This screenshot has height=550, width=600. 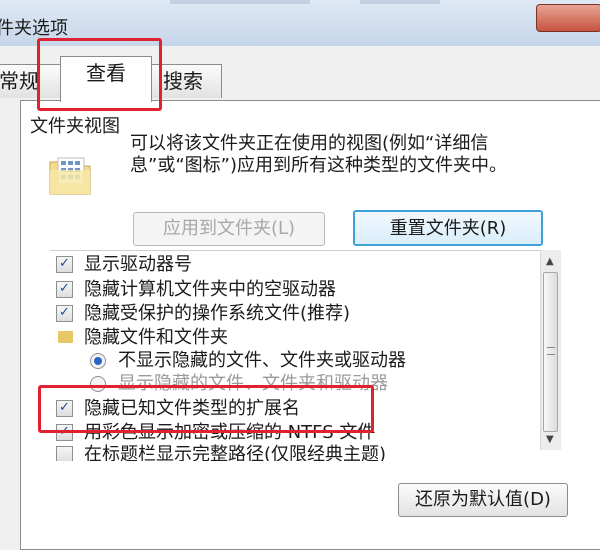 What do you see at coordinates (183, 81) in the screenshot?
I see `tab-label: 搜索` at bounding box center [183, 81].